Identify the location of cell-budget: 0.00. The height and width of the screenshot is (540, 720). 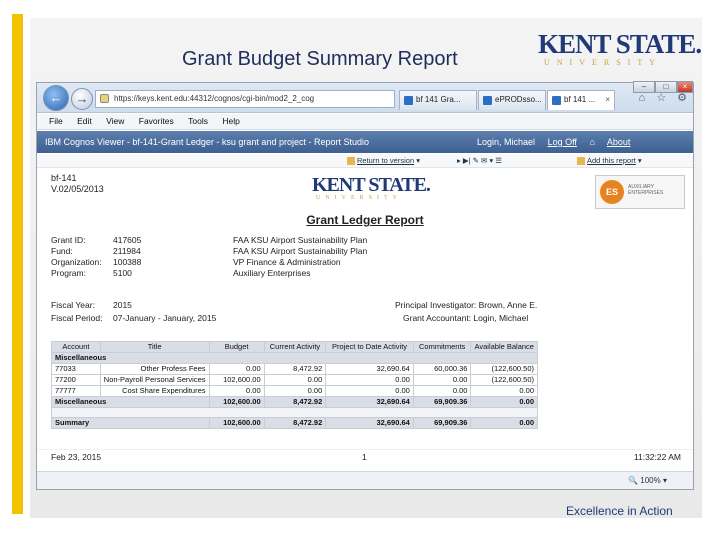
(236, 369).